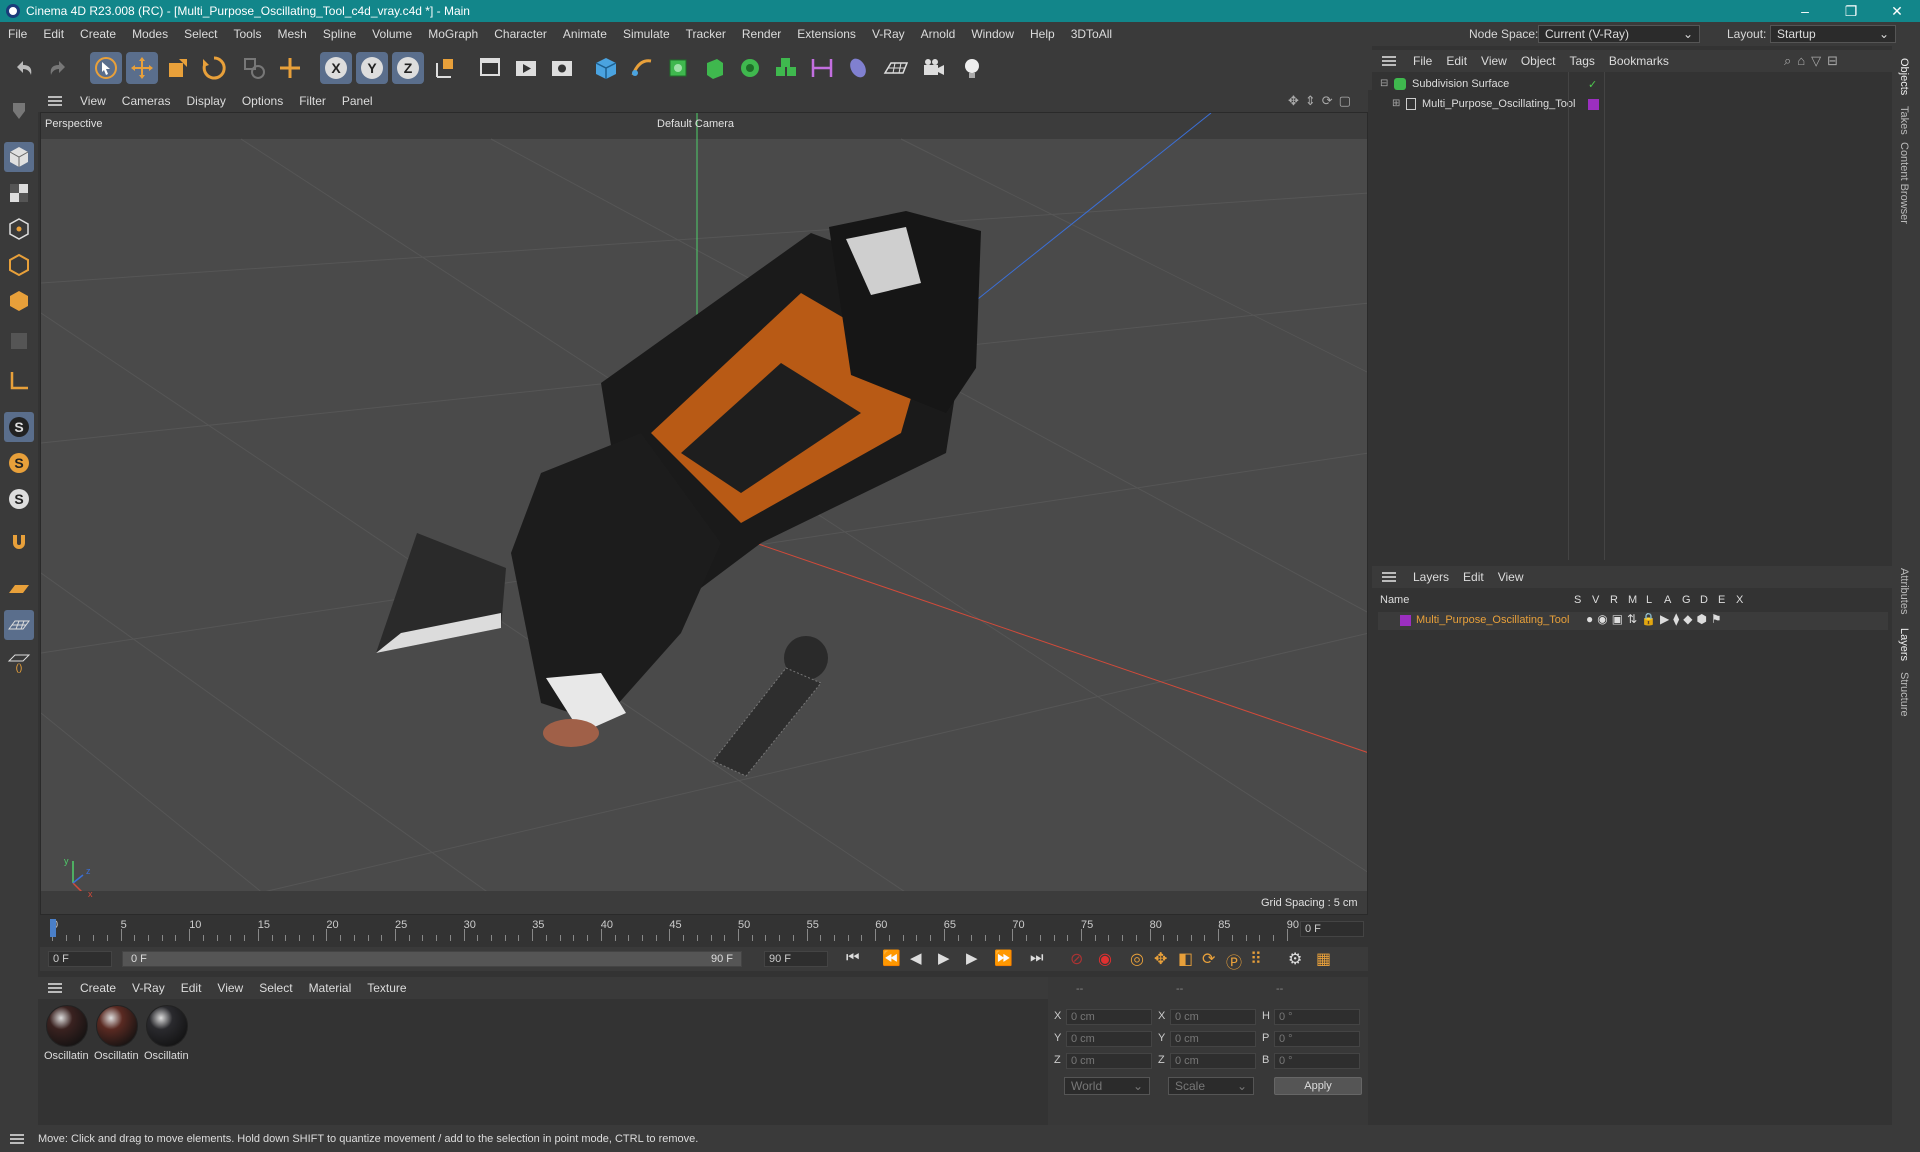  Describe the element at coordinates (642, 68) in the screenshot. I see `pen-spline-icon` at that location.